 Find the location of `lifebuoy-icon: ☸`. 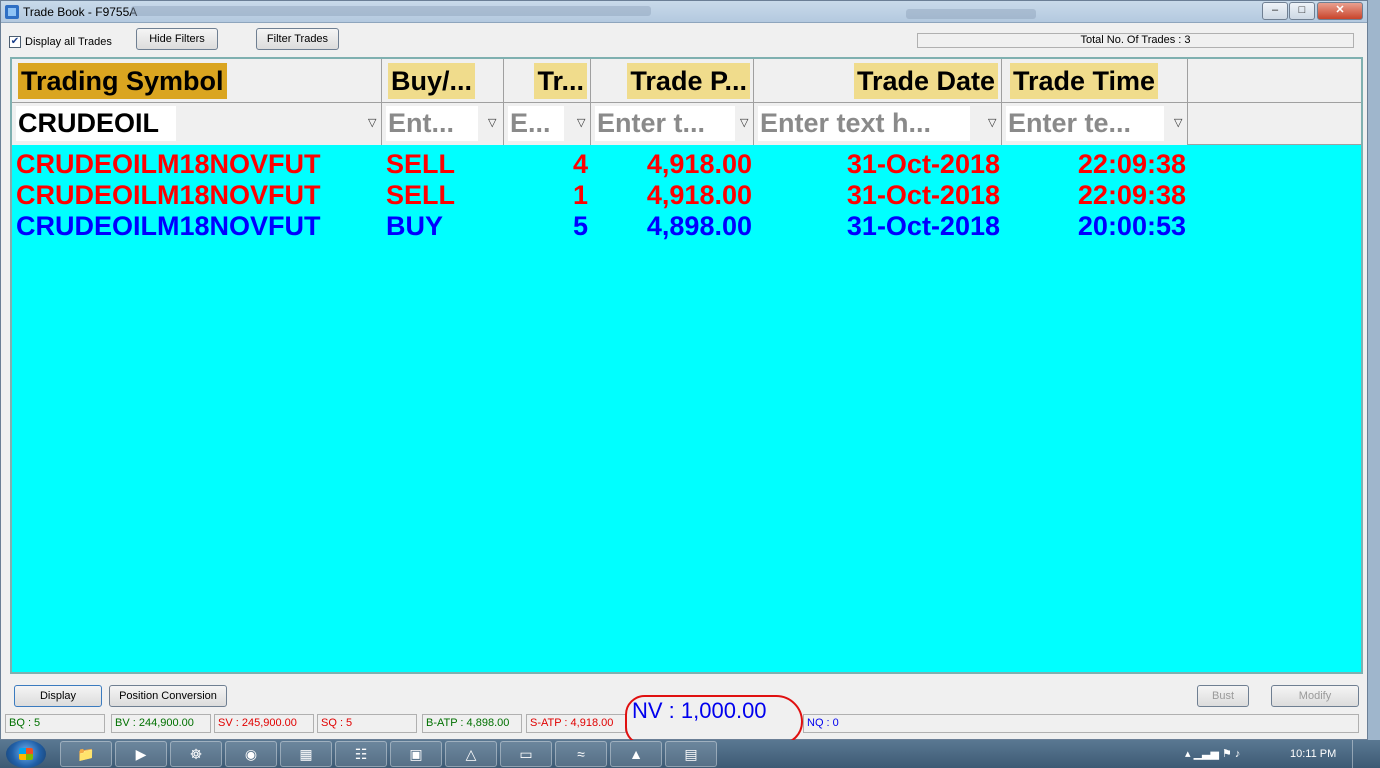

lifebuoy-icon: ☸ is located at coordinates (196, 754).